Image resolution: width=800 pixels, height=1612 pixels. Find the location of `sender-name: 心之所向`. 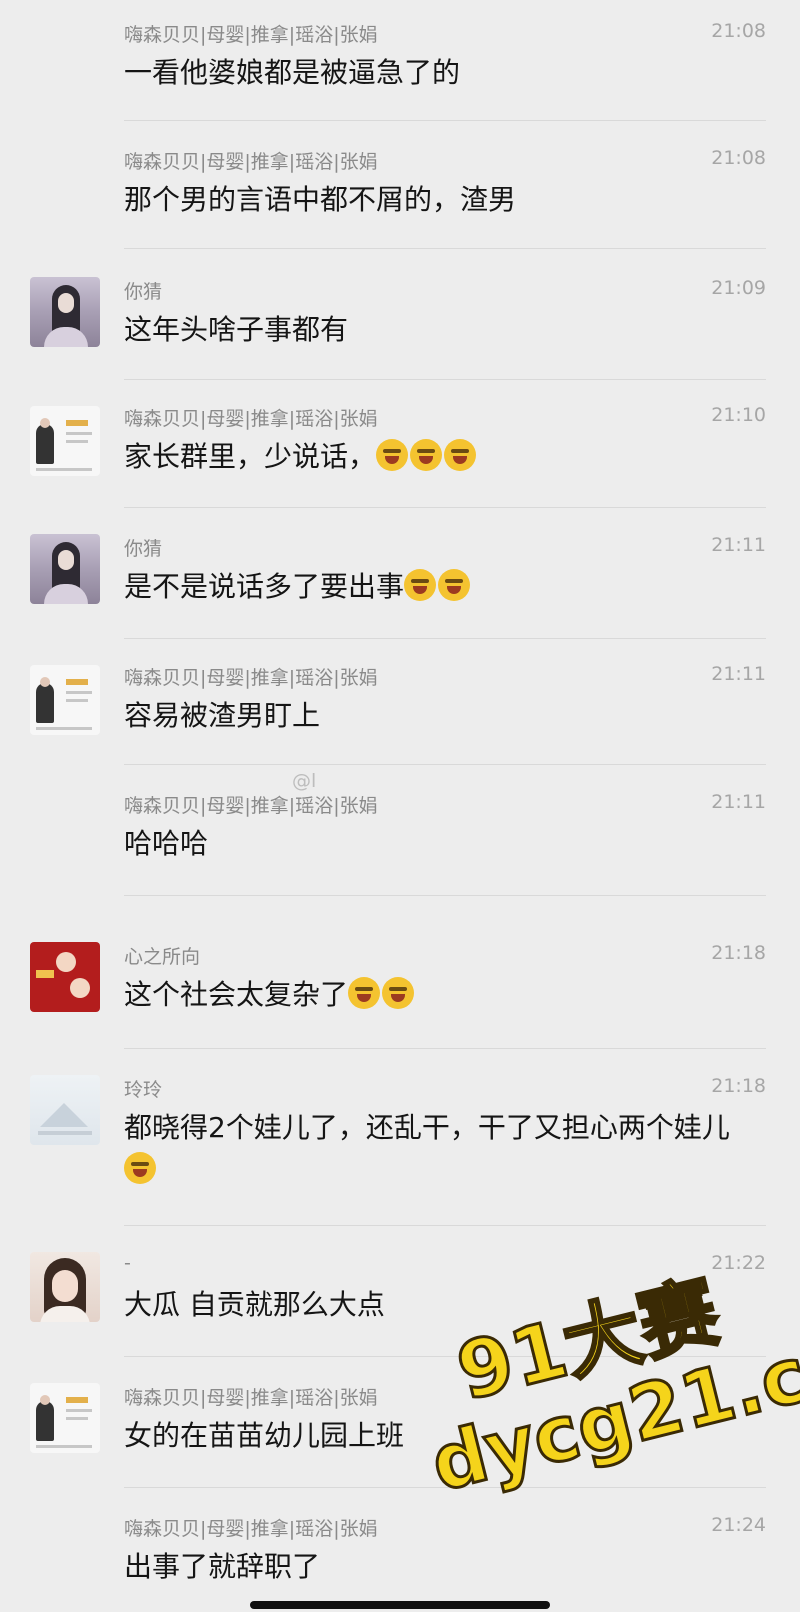

sender-name: 心之所向 is located at coordinates (162, 957).